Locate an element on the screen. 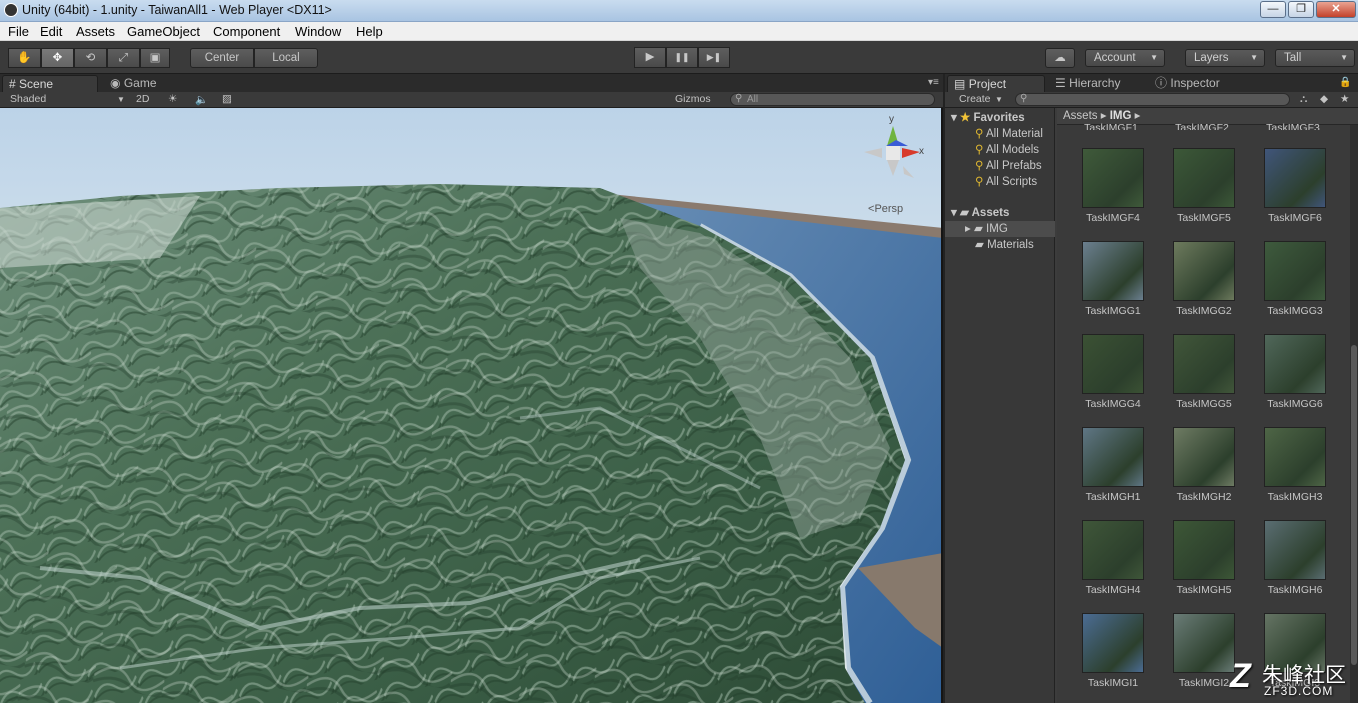  grid-scrollbar is located at coordinates (1354, 414).